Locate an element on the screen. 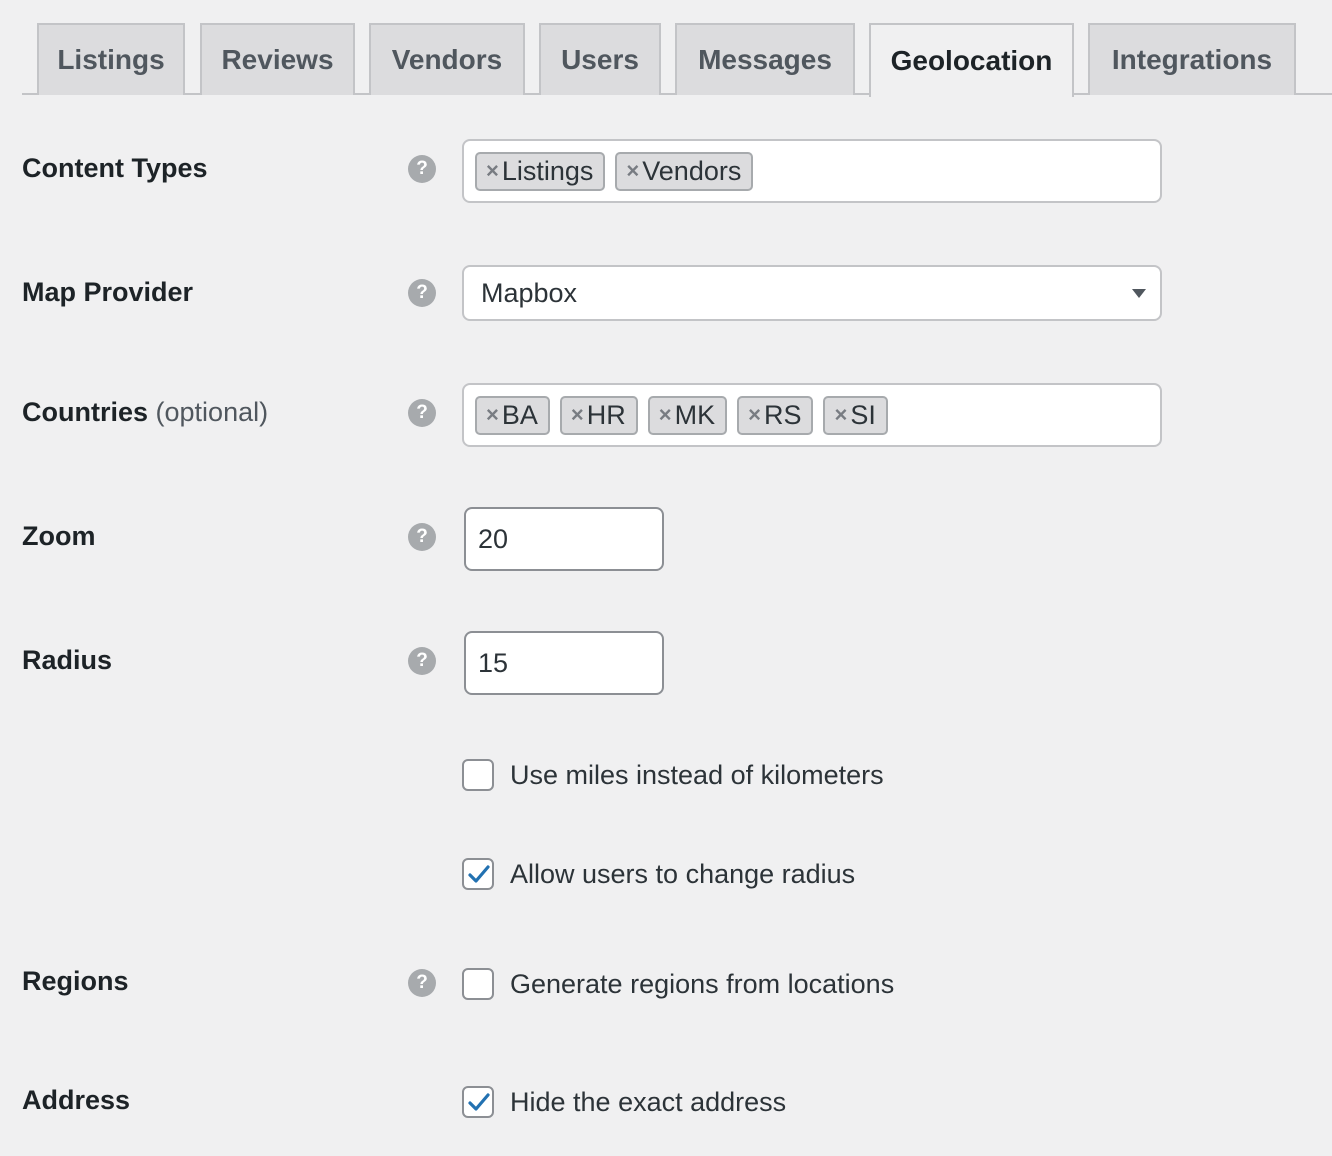 This screenshot has width=1332, height=1156. allow-change-radius-checkbox is located at coordinates (478, 874).